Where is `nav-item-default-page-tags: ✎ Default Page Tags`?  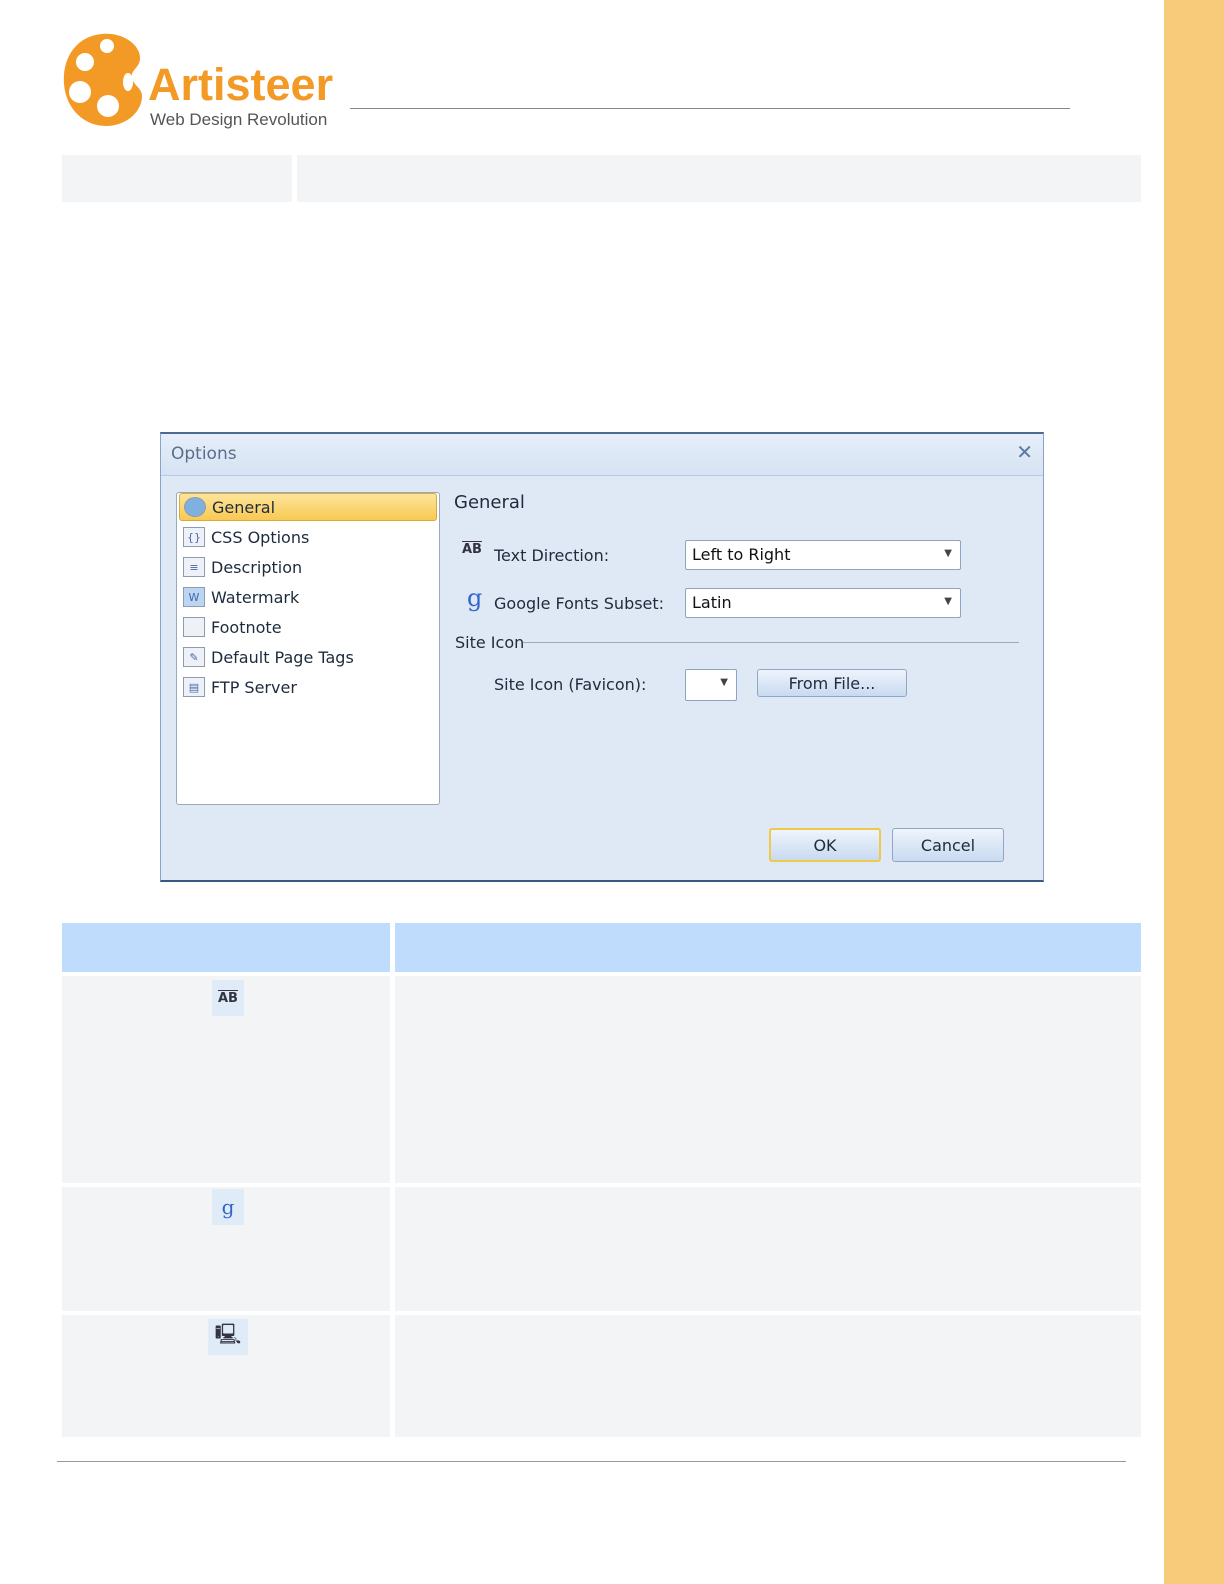 nav-item-default-page-tags: ✎ Default Page Tags is located at coordinates (308, 657).